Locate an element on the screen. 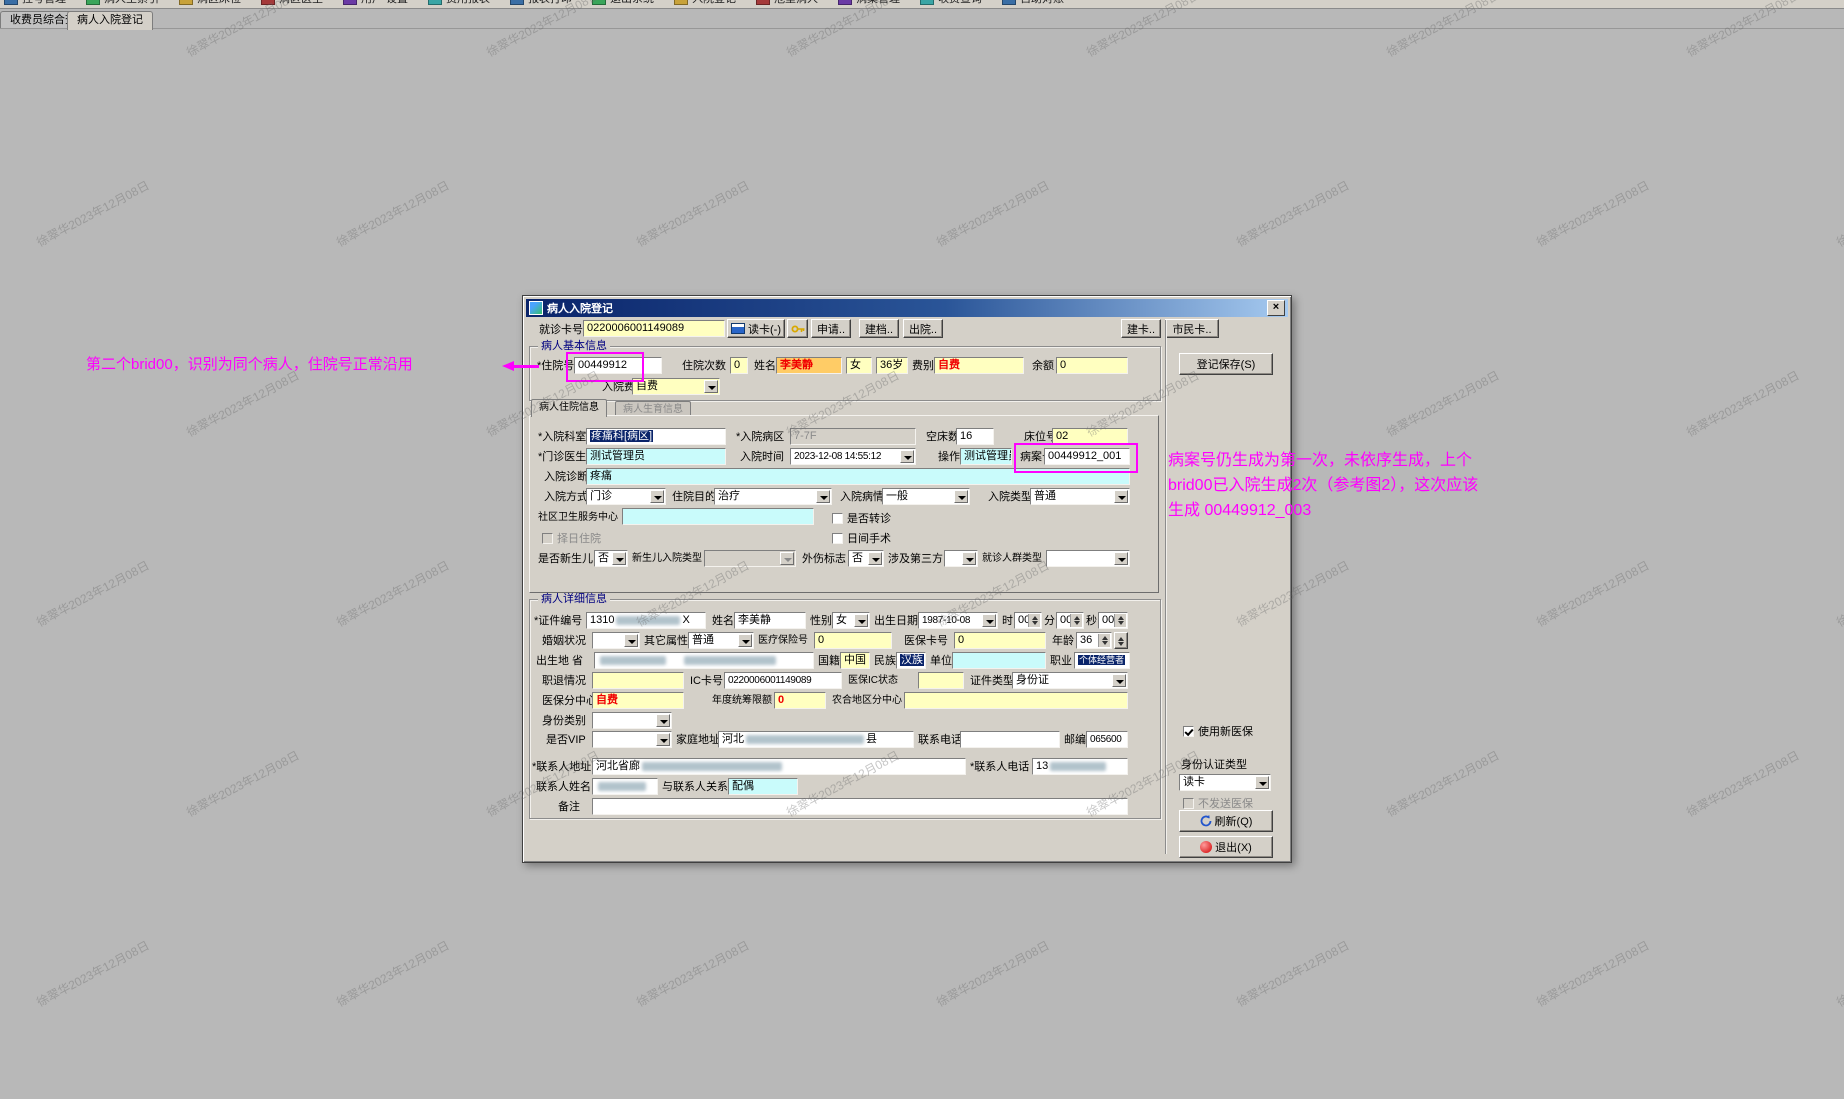  occupation-field: 个体经营者 is located at coordinates (1102, 660).